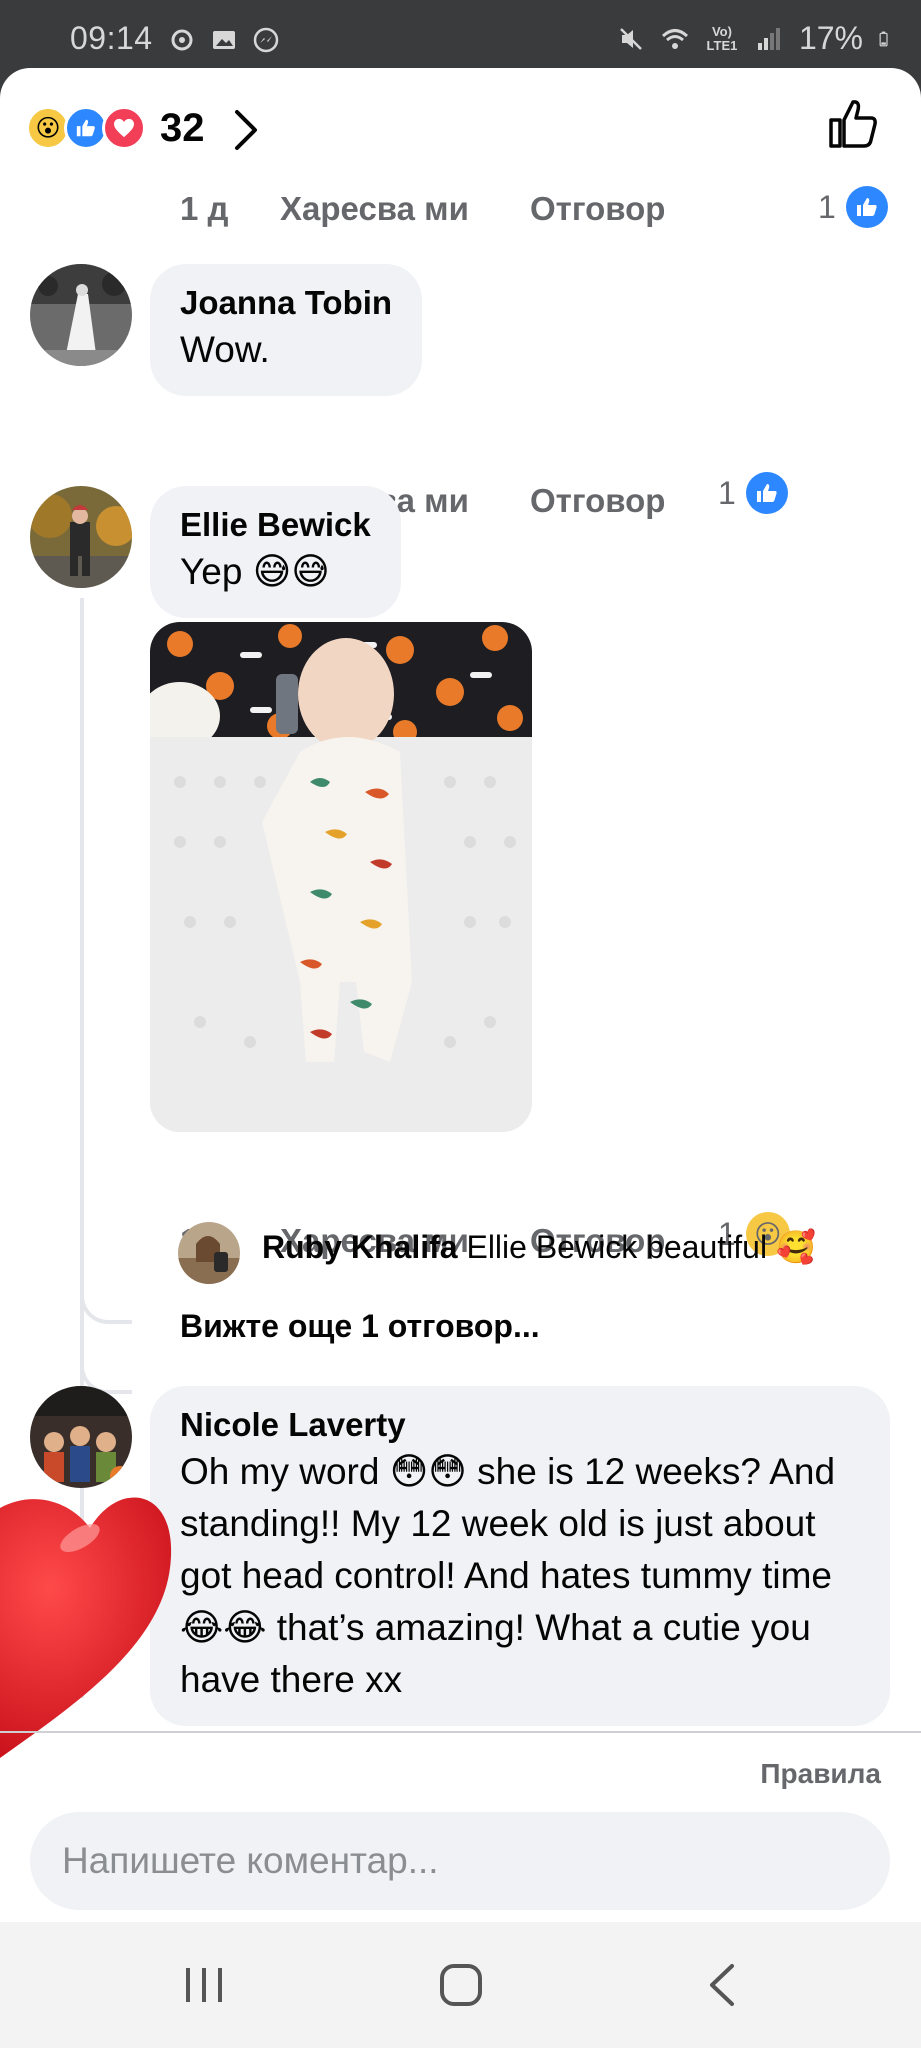  What do you see at coordinates (255, 571) in the screenshot?
I see `comment-text: Yep 😅😅` at bounding box center [255, 571].